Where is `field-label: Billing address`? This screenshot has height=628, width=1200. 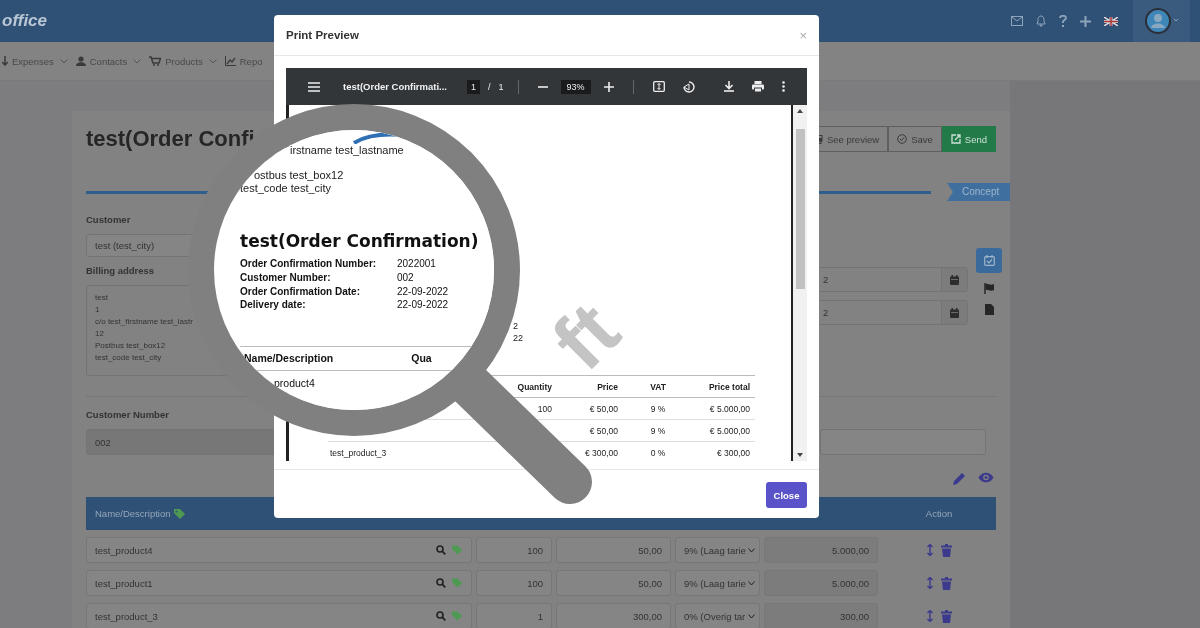 field-label: Billing address is located at coordinates (120, 271).